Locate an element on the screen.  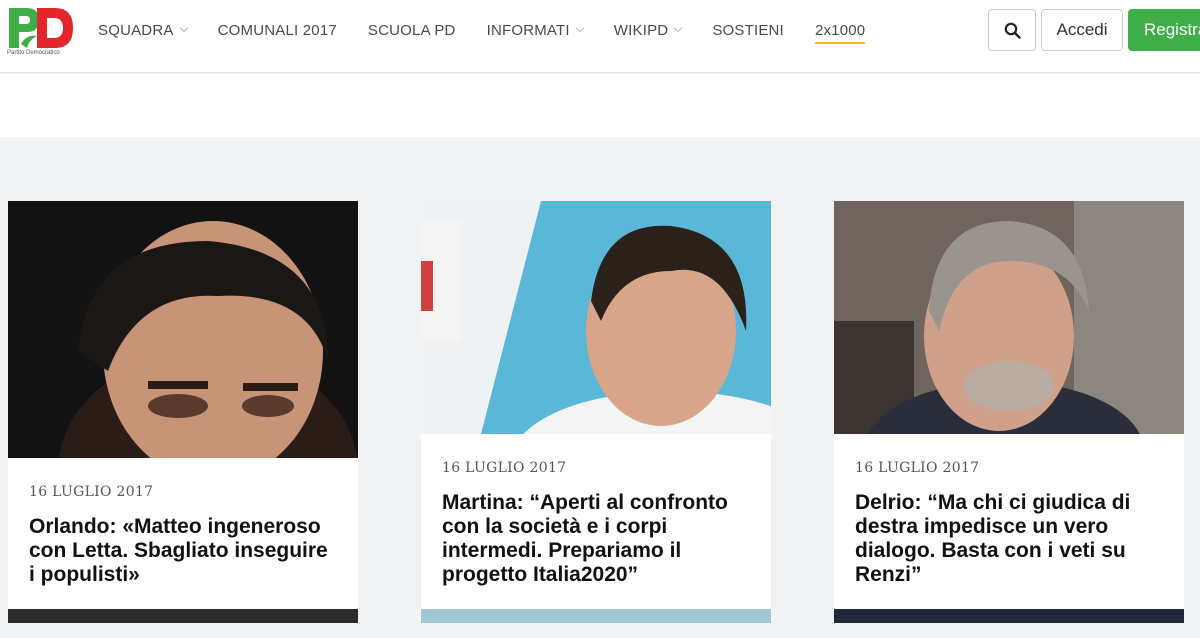
nav-label: SCUOLA PD is located at coordinates (411, 30).